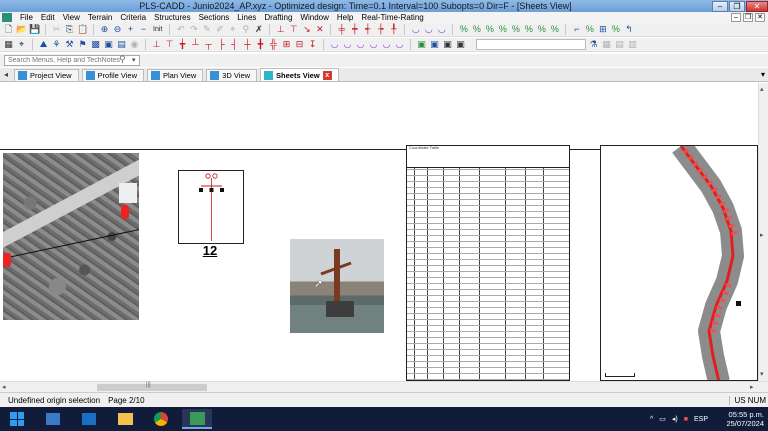 The image size is (768, 431). What do you see at coordinates (193, 29) in the screenshot?
I see `redo-icon: ↷` at bounding box center [193, 29].